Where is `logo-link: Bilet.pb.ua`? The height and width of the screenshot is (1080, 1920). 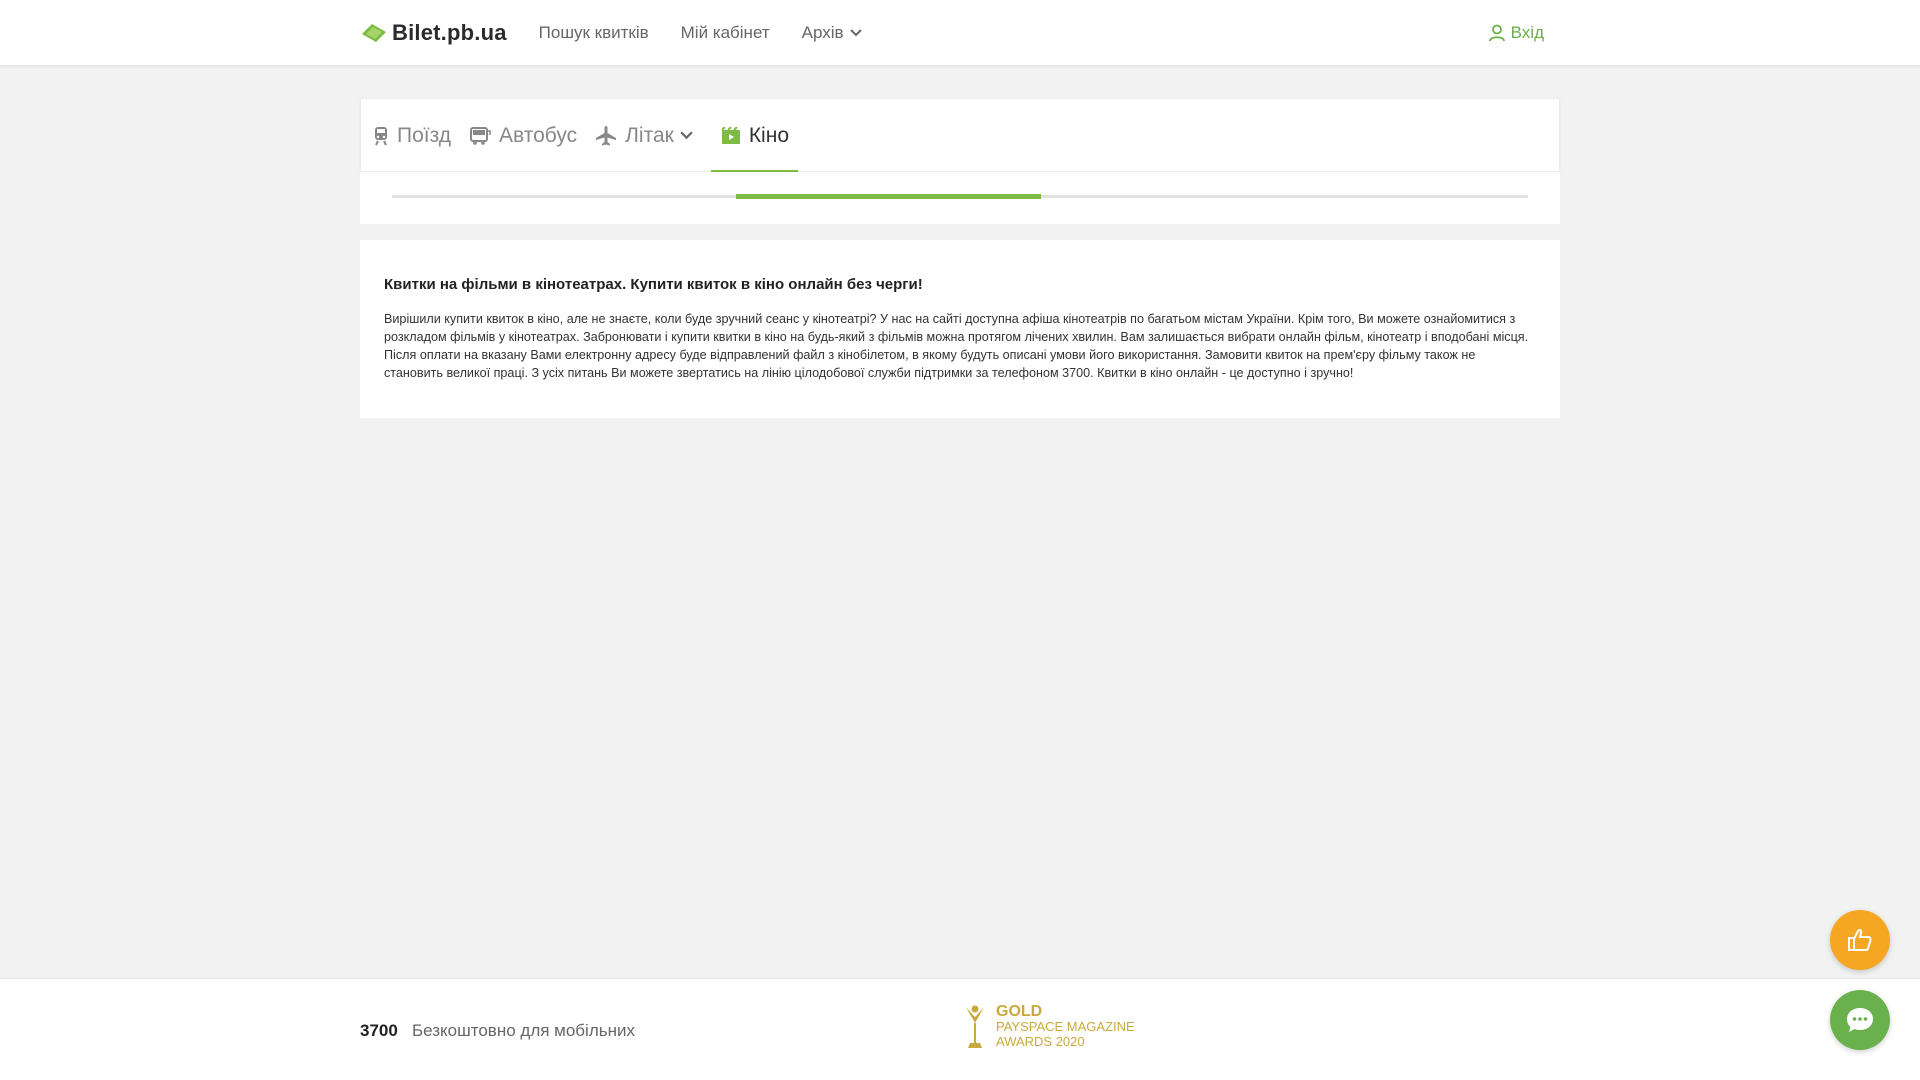 logo-link: Bilet.pb.ua is located at coordinates (433, 33).